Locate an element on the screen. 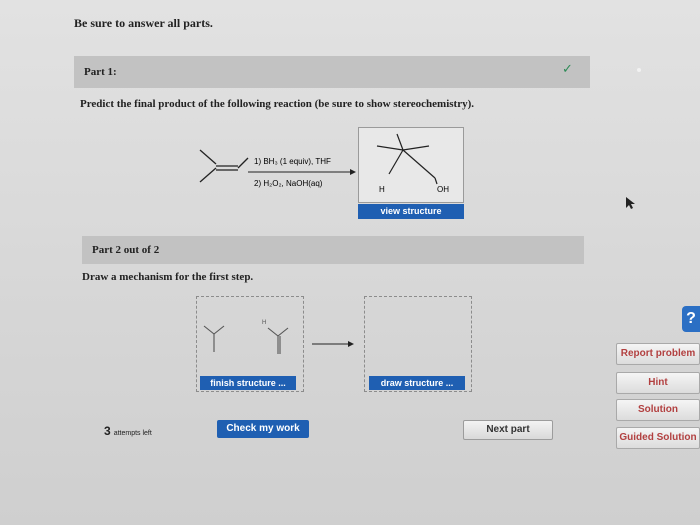 The width and height of the screenshot is (700, 525). part2-label: Part 2 out of 2 is located at coordinates (126, 250).